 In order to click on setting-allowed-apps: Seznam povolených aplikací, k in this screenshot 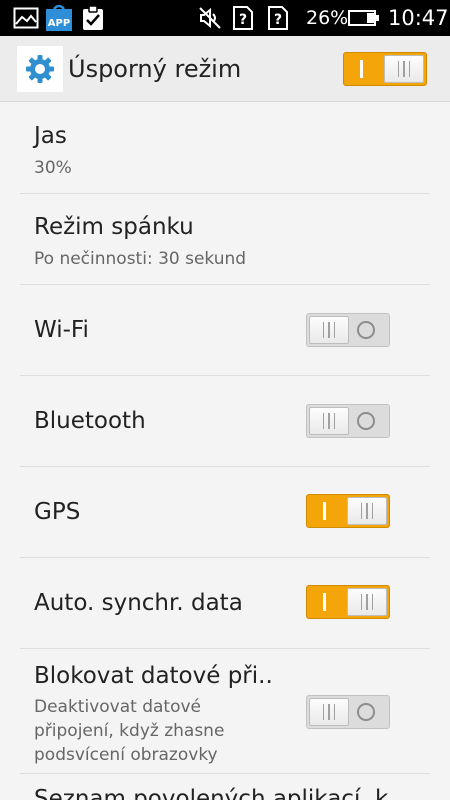, I will do `click(225, 787)`.